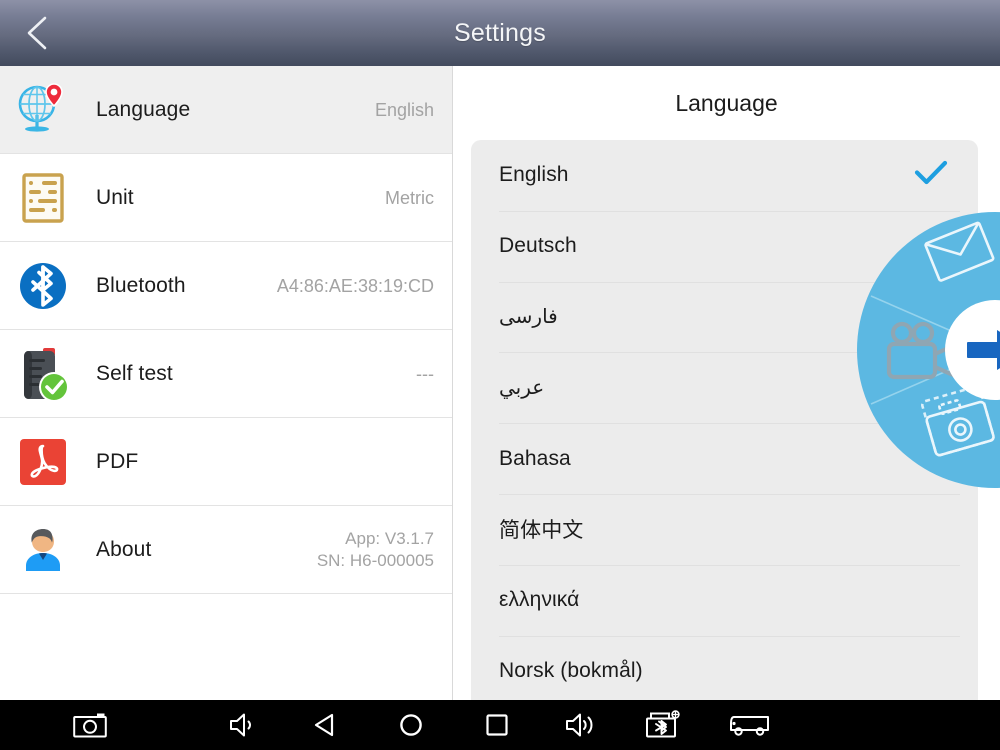 The image size is (1000, 750). Describe the element at coordinates (226, 110) in the screenshot. I see `sidebar-item-language: Language English` at that location.